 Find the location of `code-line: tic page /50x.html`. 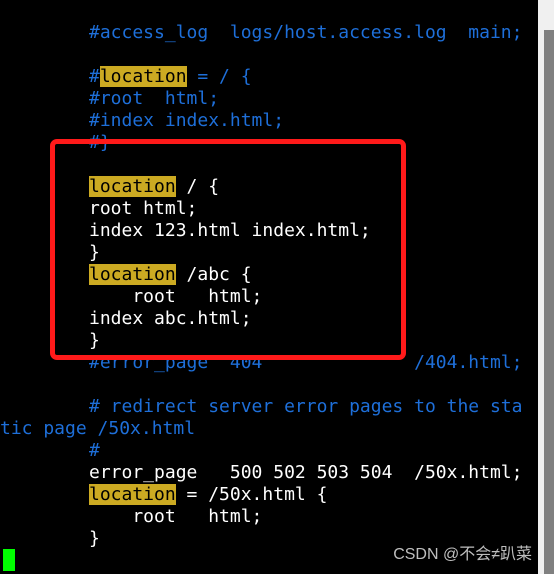

code-line: tic page /50x.html is located at coordinates (269, 429).